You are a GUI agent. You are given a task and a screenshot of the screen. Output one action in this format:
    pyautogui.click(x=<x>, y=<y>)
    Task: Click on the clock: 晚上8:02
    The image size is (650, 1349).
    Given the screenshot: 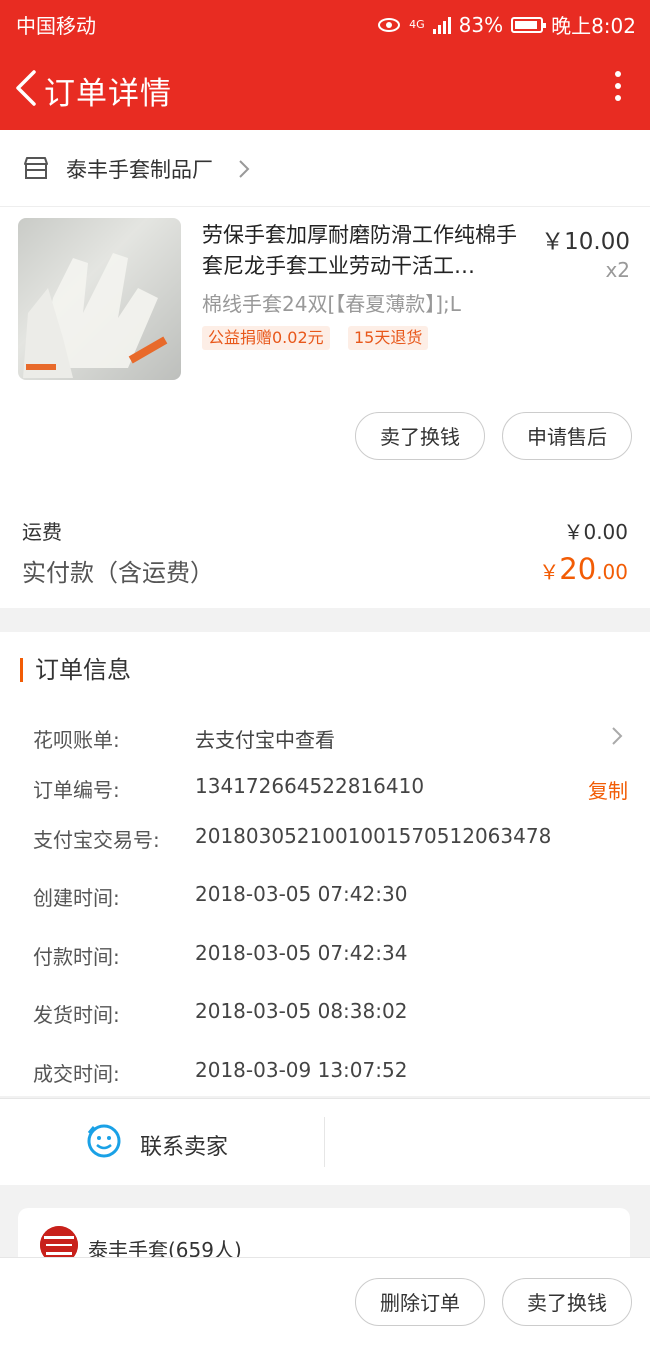 What is the action you would take?
    pyautogui.click(x=593, y=26)
    